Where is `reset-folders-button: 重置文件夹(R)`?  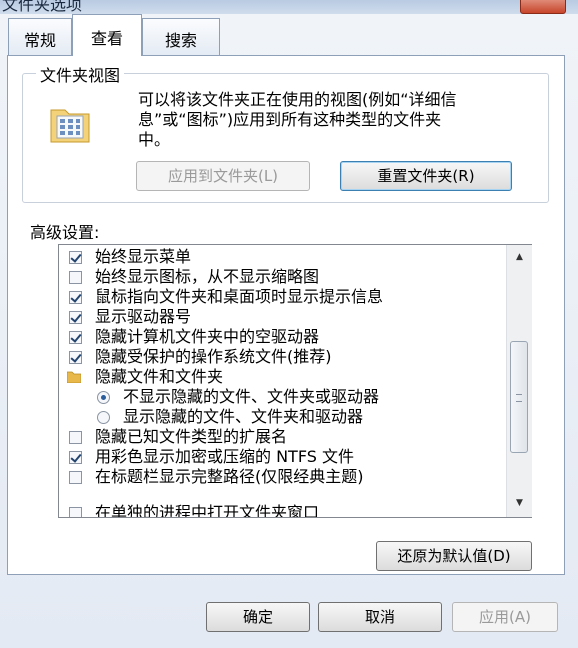 reset-folders-button: 重置文件夹(R) is located at coordinates (426, 176).